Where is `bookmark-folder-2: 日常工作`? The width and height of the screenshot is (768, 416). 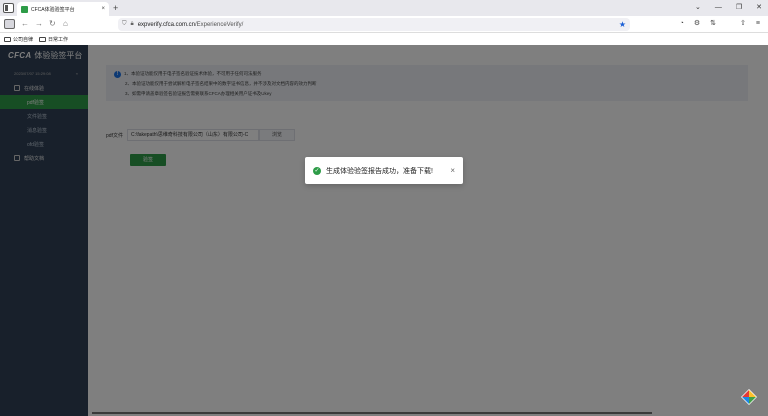 bookmark-folder-2: 日常工作 is located at coordinates (53, 39).